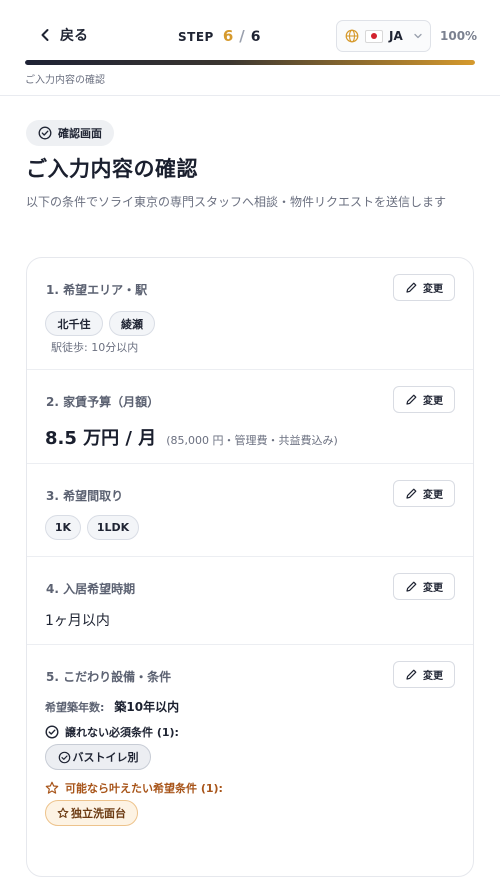  What do you see at coordinates (105, 757) in the screenshot?
I see `required-item: バストイレ別` at bounding box center [105, 757].